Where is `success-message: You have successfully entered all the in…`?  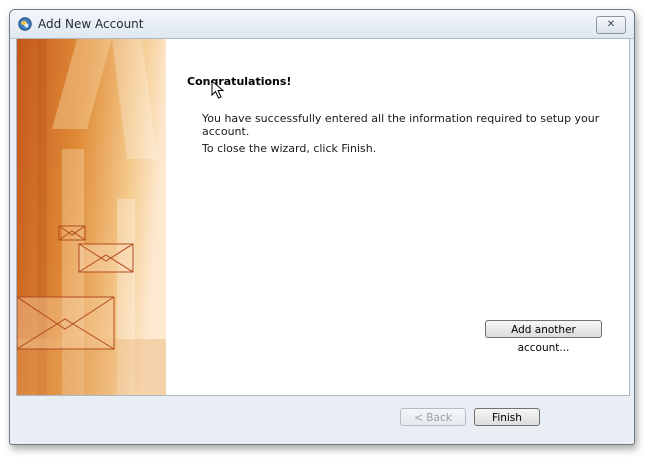 success-message: You have successfully entered all the in… is located at coordinates (401, 125).